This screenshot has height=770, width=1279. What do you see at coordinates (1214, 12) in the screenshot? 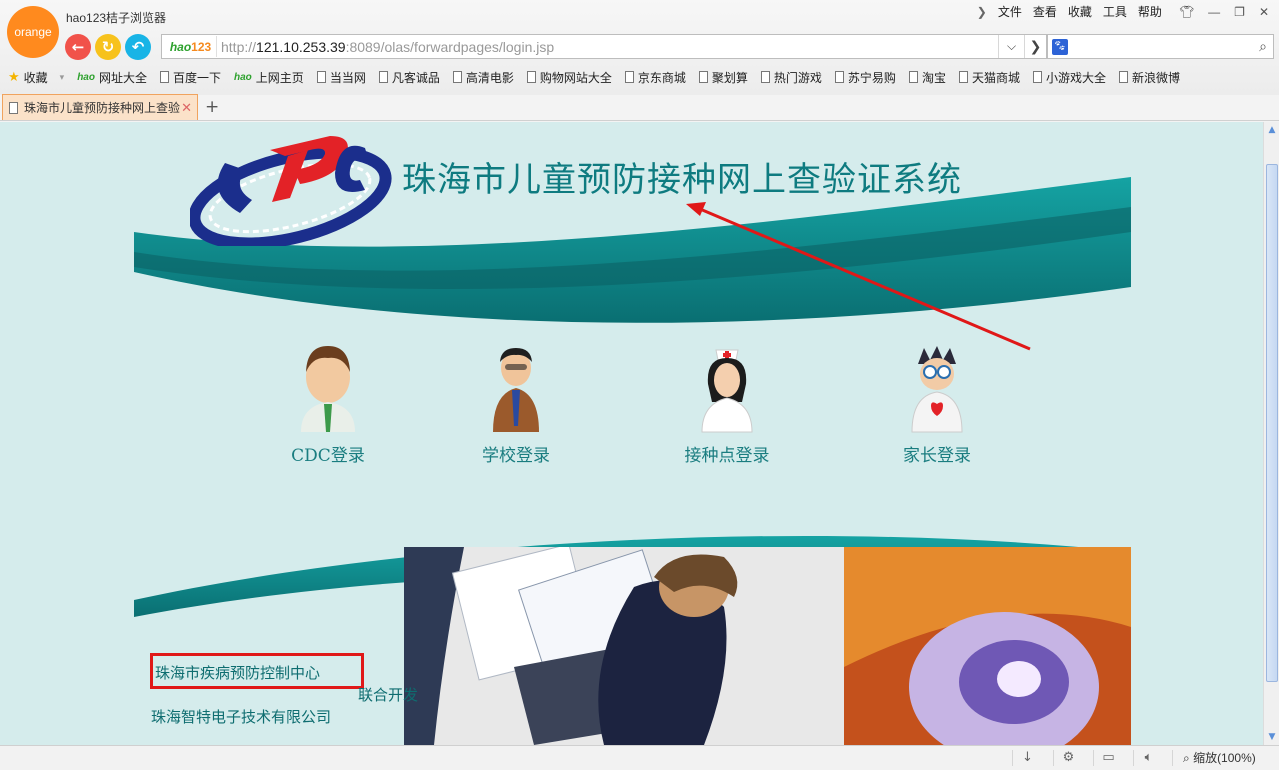
I see `minimize-icon: —` at bounding box center [1214, 12].